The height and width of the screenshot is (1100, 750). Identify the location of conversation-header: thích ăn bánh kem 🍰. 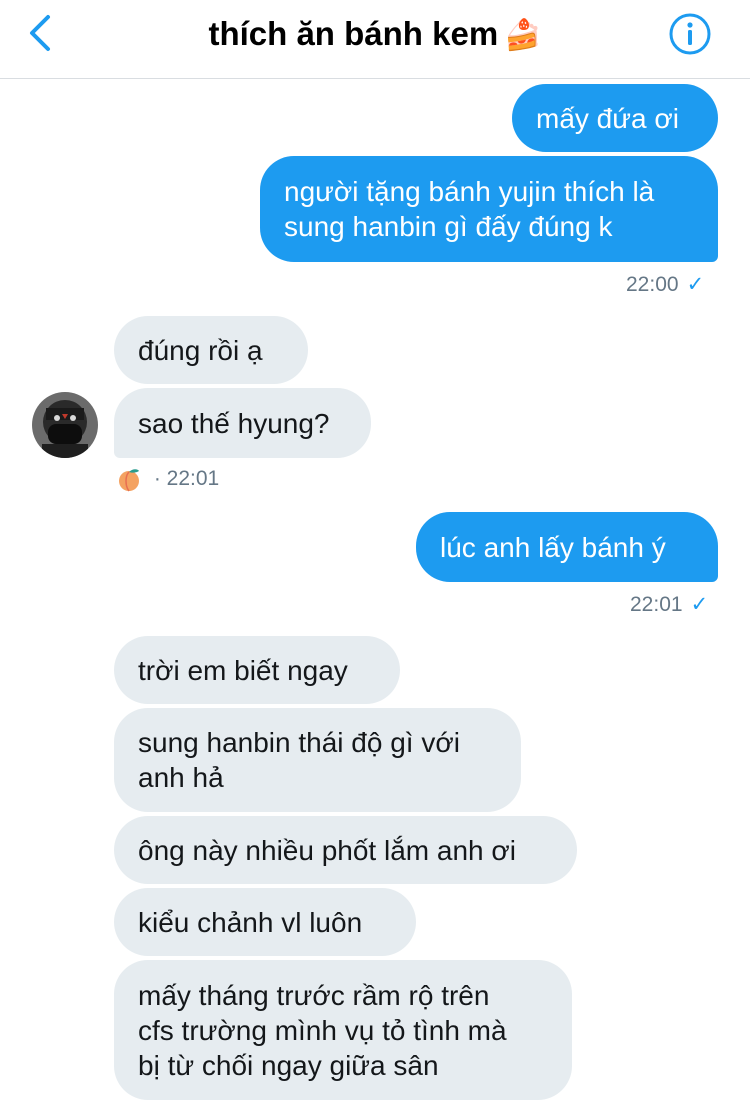
(375, 39).